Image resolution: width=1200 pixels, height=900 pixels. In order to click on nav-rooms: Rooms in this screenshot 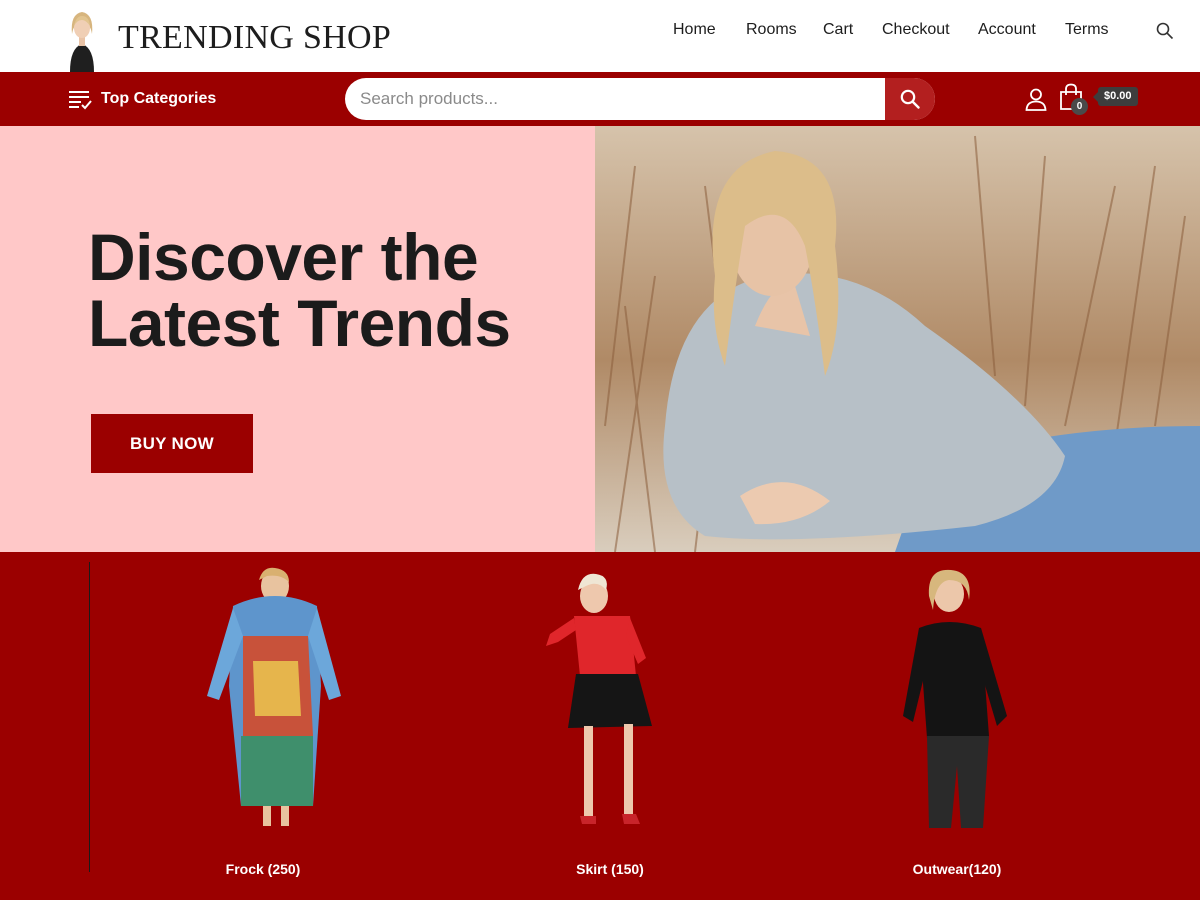, I will do `click(771, 32)`.